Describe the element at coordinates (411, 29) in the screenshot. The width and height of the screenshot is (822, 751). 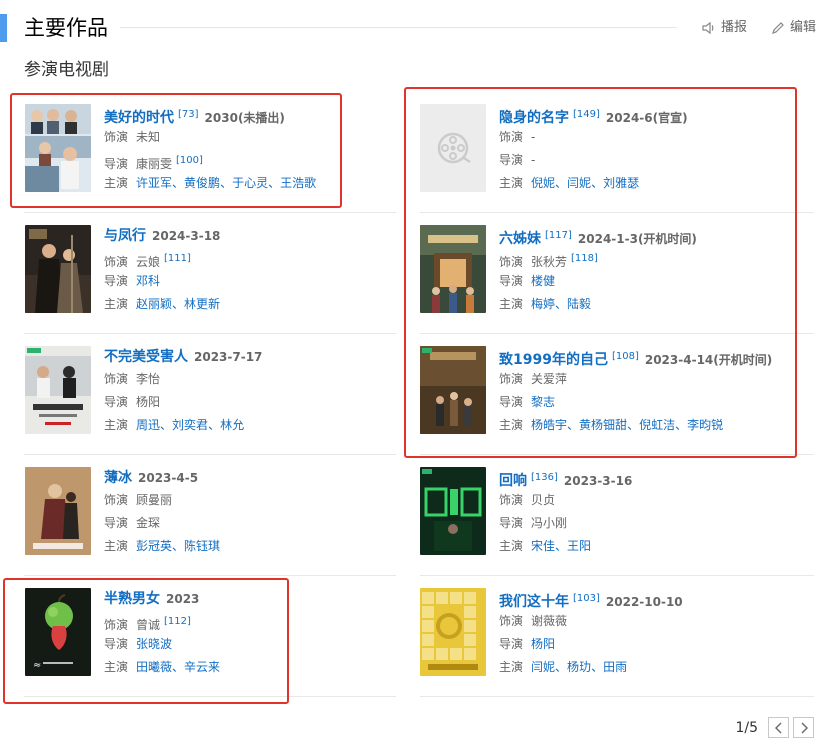
I see `section-header: 主要作品 播报 编辑` at that location.